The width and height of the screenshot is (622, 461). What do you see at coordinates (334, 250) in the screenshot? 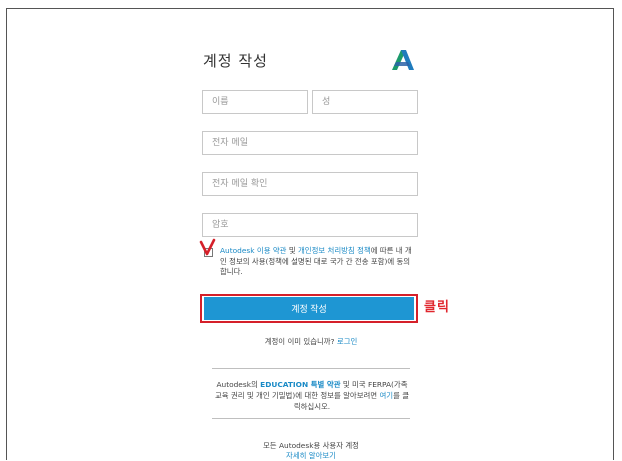
I see `privacy-link: 개인정보 처리방침 정책` at bounding box center [334, 250].